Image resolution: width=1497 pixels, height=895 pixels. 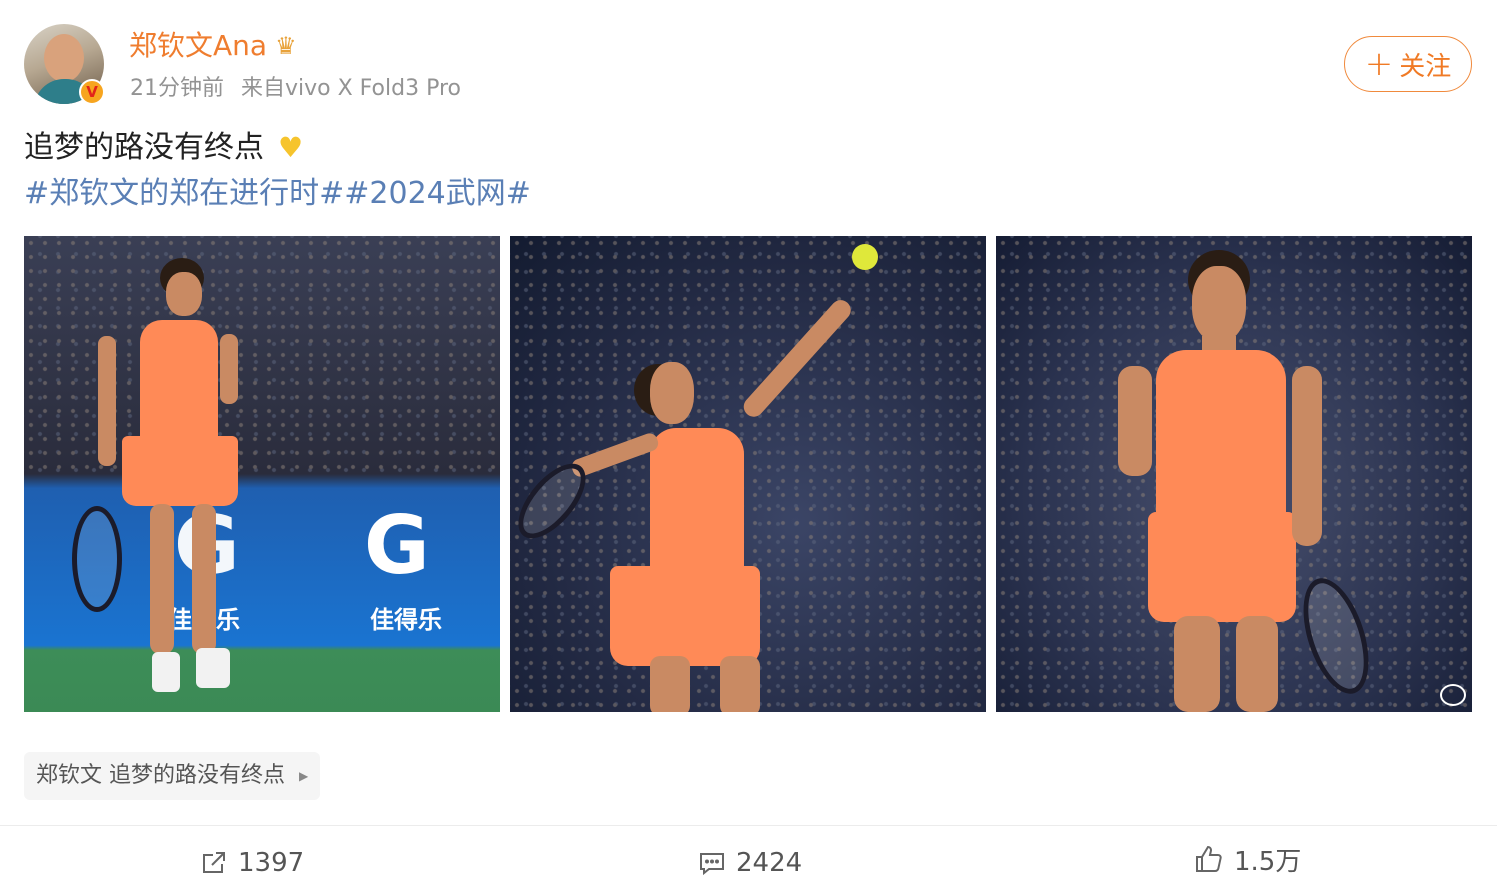 What do you see at coordinates (1425, 66) in the screenshot?
I see `follow-label: 关注` at bounding box center [1425, 66].